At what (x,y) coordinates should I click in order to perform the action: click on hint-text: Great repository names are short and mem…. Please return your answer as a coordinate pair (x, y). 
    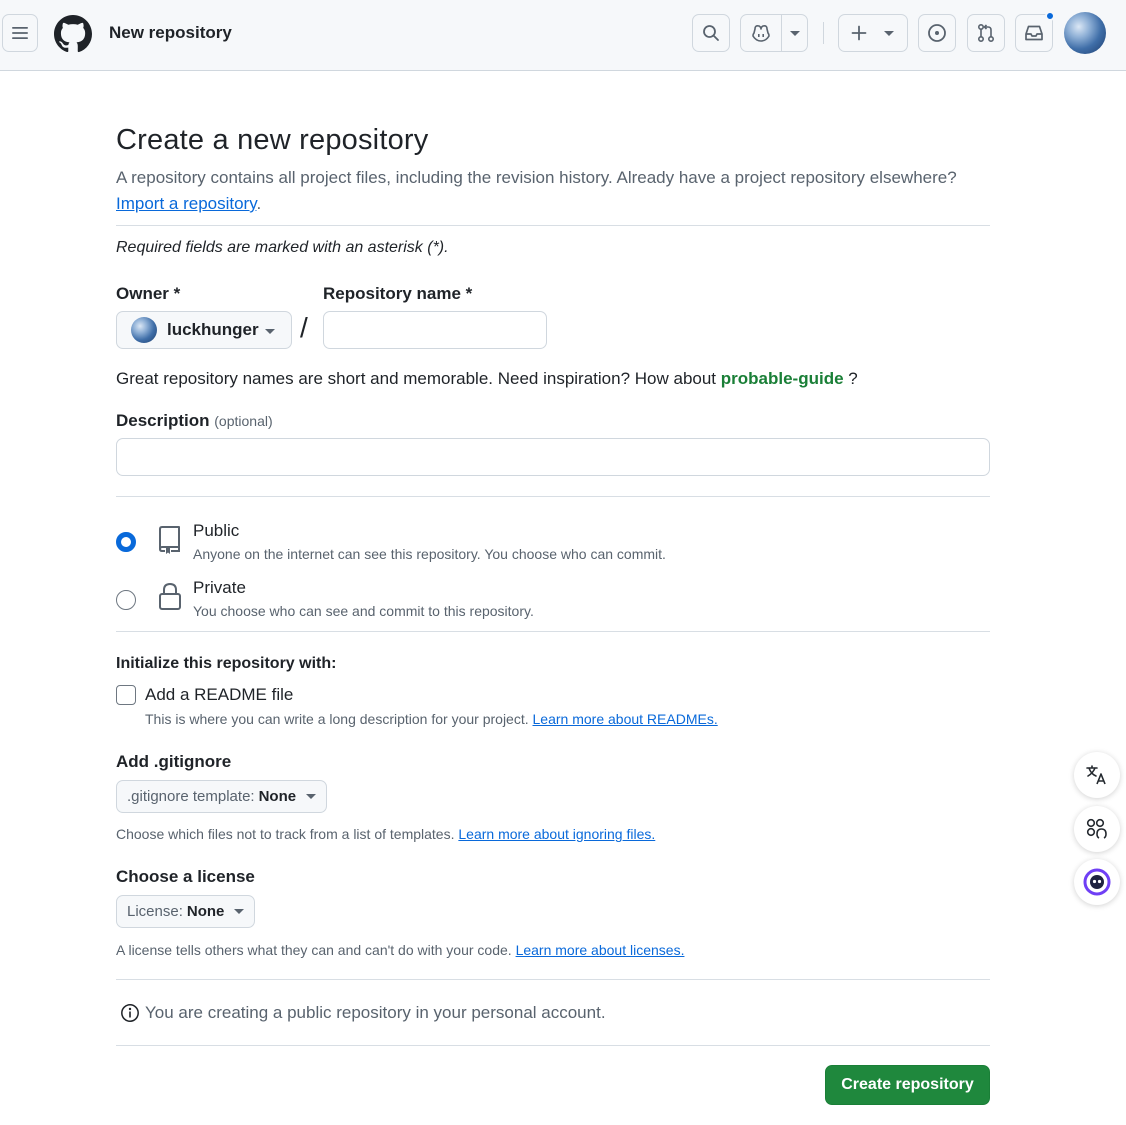
    Looking at the image, I should click on (416, 378).